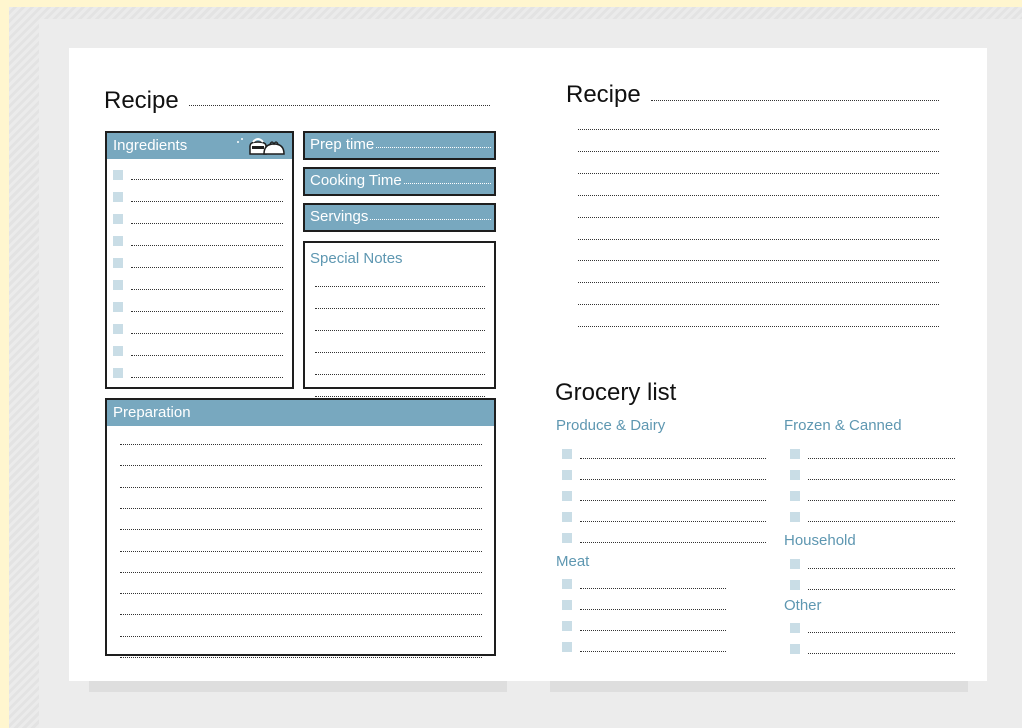 This screenshot has height=728, width=1022. Describe the element at coordinates (611, 425) in the screenshot. I see `produce-dairy-label: Produce & Dairy` at that location.